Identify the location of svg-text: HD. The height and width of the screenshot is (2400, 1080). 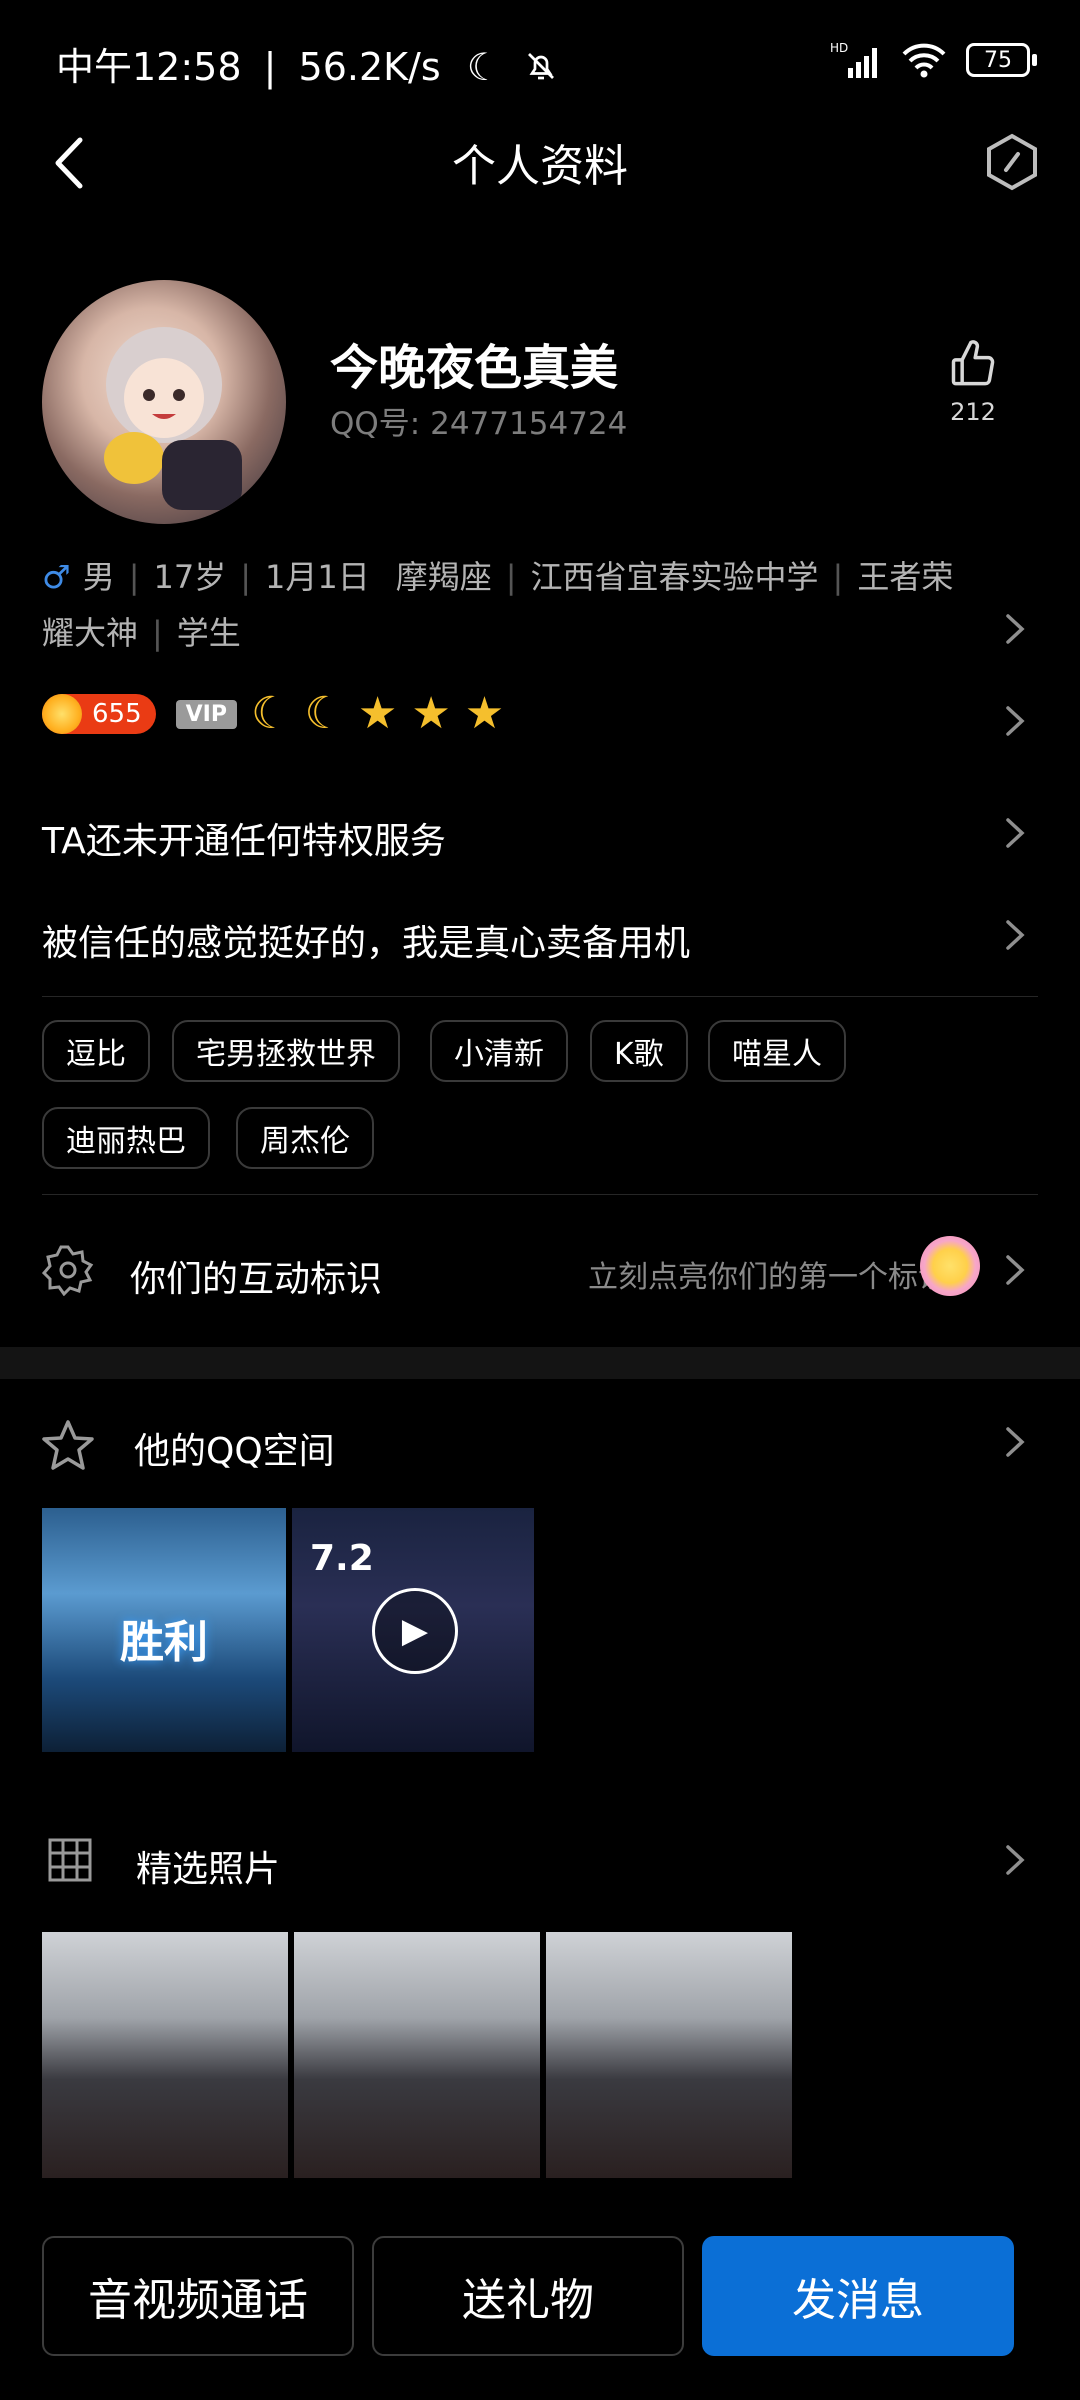
(839, 48).